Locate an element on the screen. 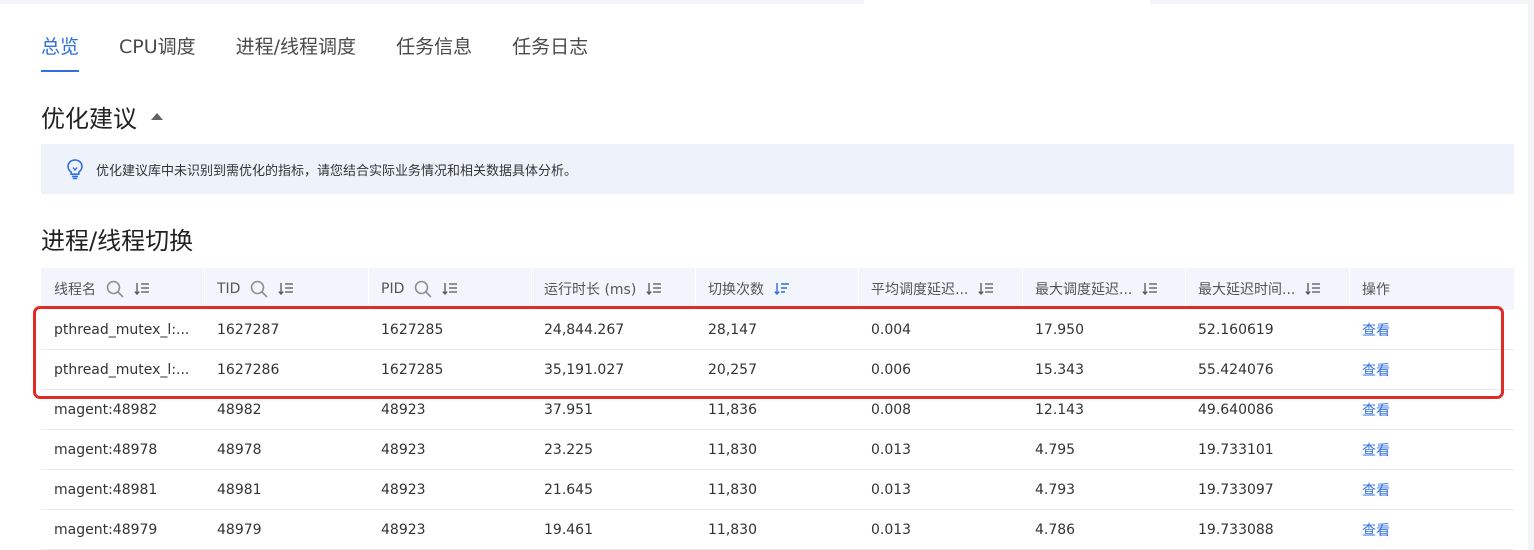 This screenshot has height=550, width=1534. cell-avg-delay: 0.004 is located at coordinates (891, 330).